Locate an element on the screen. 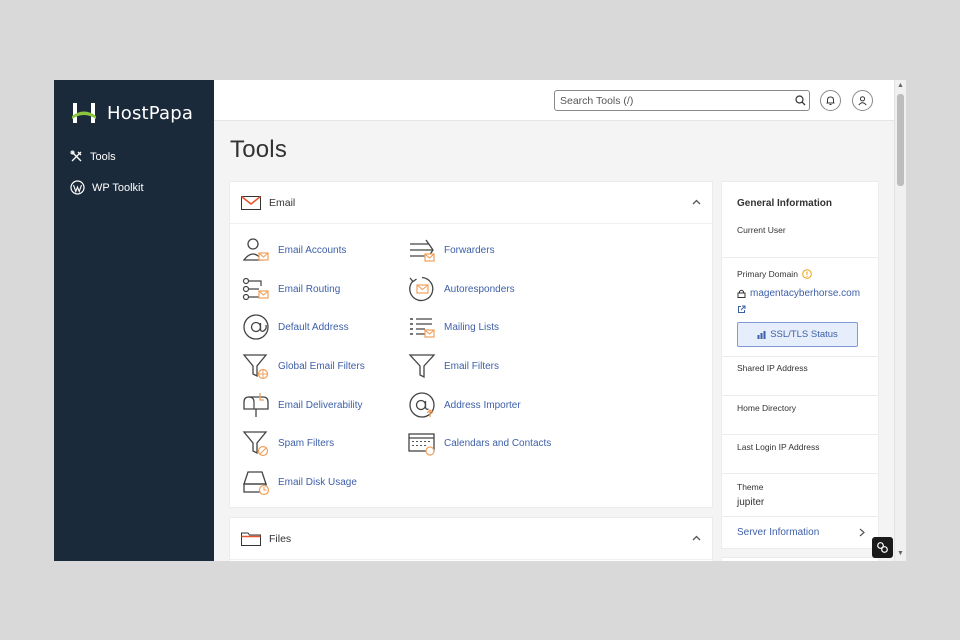 Image resolution: width=960 pixels, height=640 pixels. tool-label: Global Email Filters is located at coordinates (321, 366).